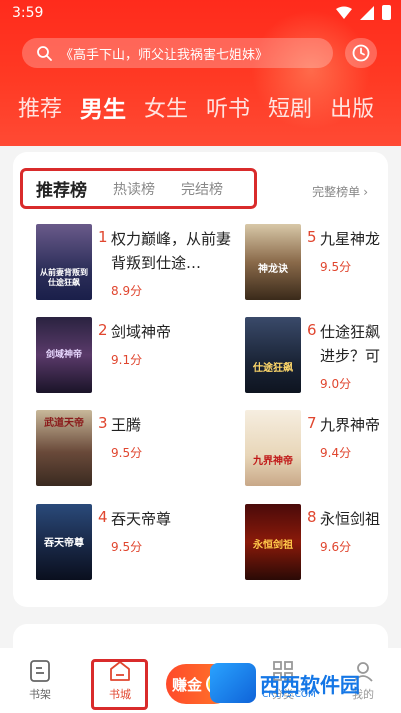 Image resolution: width=401 pixels, height=713 pixels. What do you see at coordinates (312, 423) in the screenshot?
I see `rank-number: 7` at bounding box center [312, 423].